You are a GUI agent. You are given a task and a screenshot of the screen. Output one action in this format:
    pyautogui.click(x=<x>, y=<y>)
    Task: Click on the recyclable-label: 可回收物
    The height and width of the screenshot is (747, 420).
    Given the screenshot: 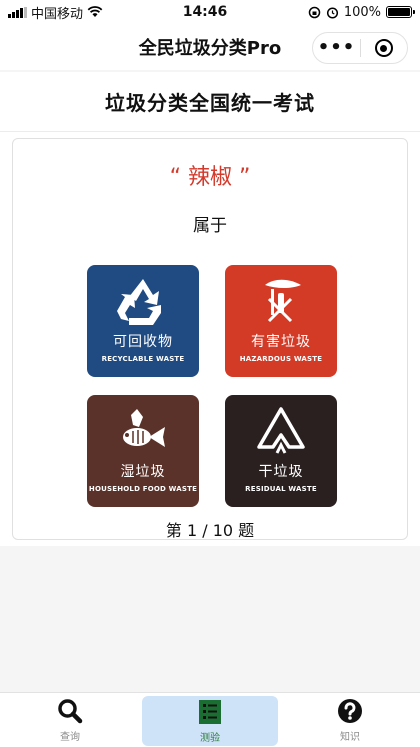 What is the action you would take?
    pyautogui.click(x=143, y=342)
    